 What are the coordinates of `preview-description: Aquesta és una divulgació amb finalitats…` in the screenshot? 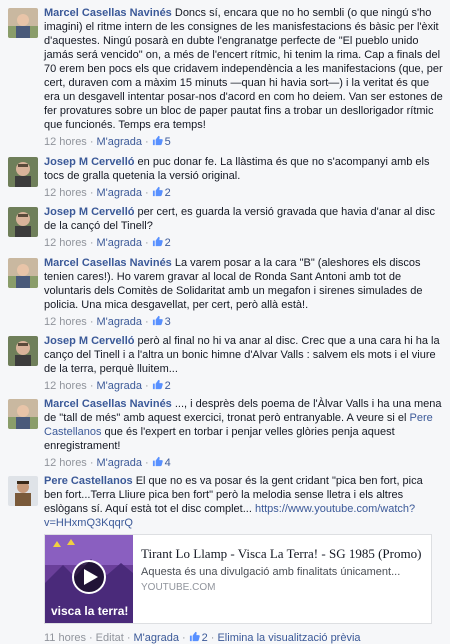 It's located at (271, 572).